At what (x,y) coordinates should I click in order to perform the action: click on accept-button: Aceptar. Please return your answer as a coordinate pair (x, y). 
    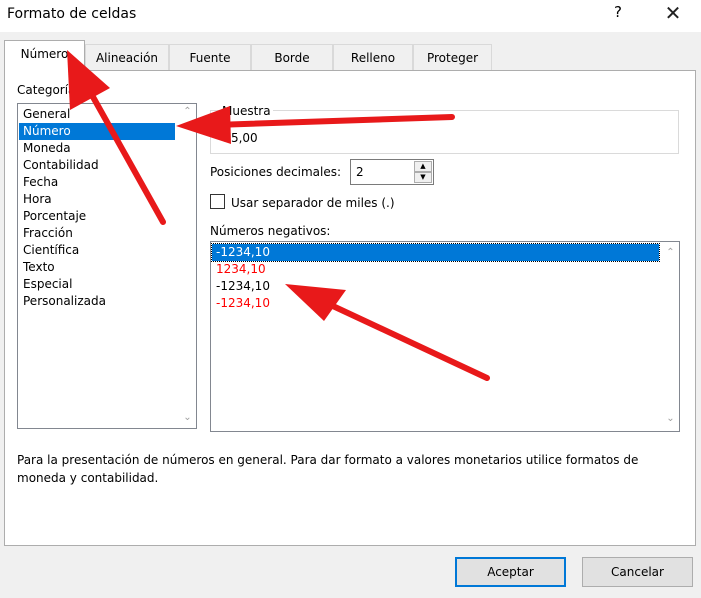
    Looking at the image, I should click on (510, 572).